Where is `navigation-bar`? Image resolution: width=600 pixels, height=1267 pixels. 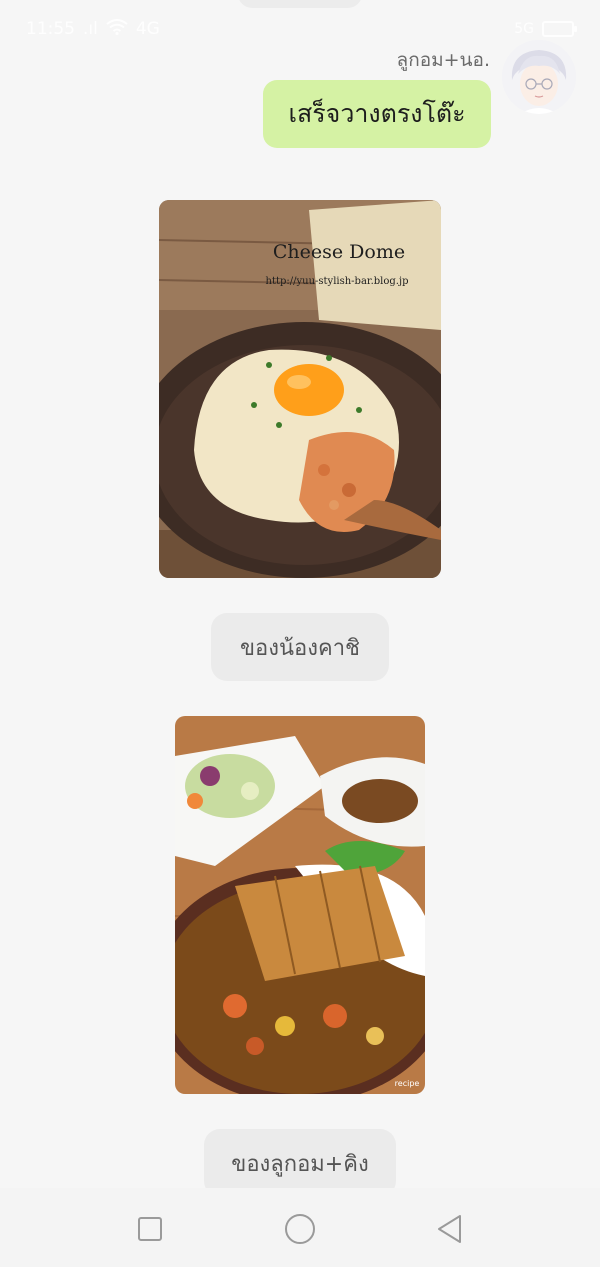 navigation-bar is located at coordinates (300, 1227).